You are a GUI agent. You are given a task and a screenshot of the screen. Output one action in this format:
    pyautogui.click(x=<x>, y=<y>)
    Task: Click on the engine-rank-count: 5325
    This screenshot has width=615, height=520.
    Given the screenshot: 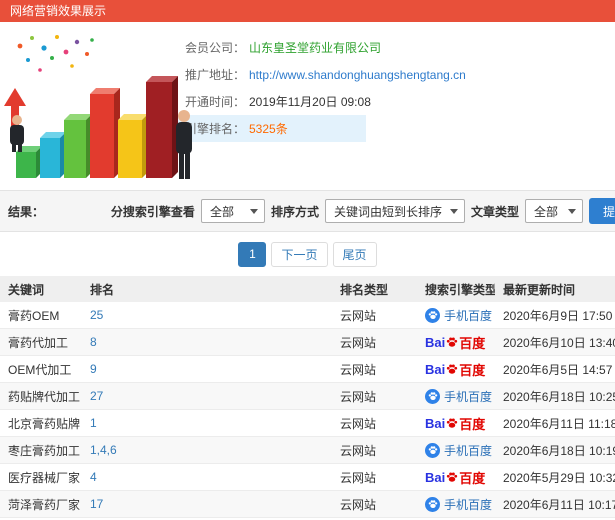 What is the action you would take?
    pyautogui.click(x=262, y=128)
    